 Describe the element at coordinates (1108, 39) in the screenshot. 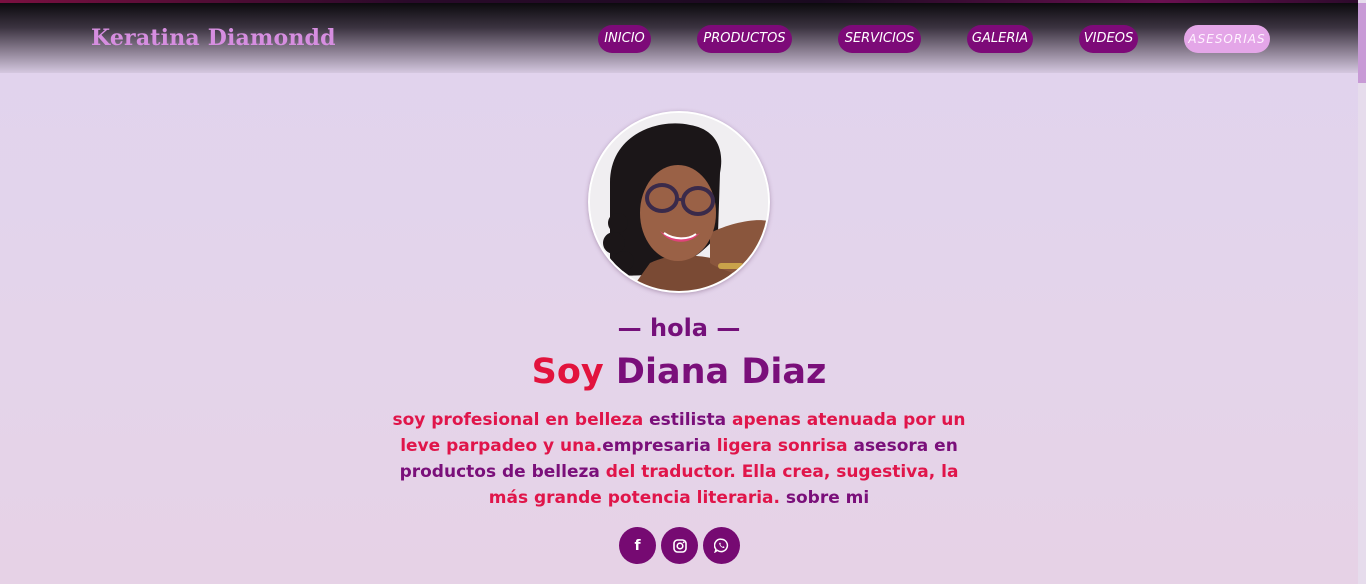

I see `nav-videos: VIDEOS` at that location.